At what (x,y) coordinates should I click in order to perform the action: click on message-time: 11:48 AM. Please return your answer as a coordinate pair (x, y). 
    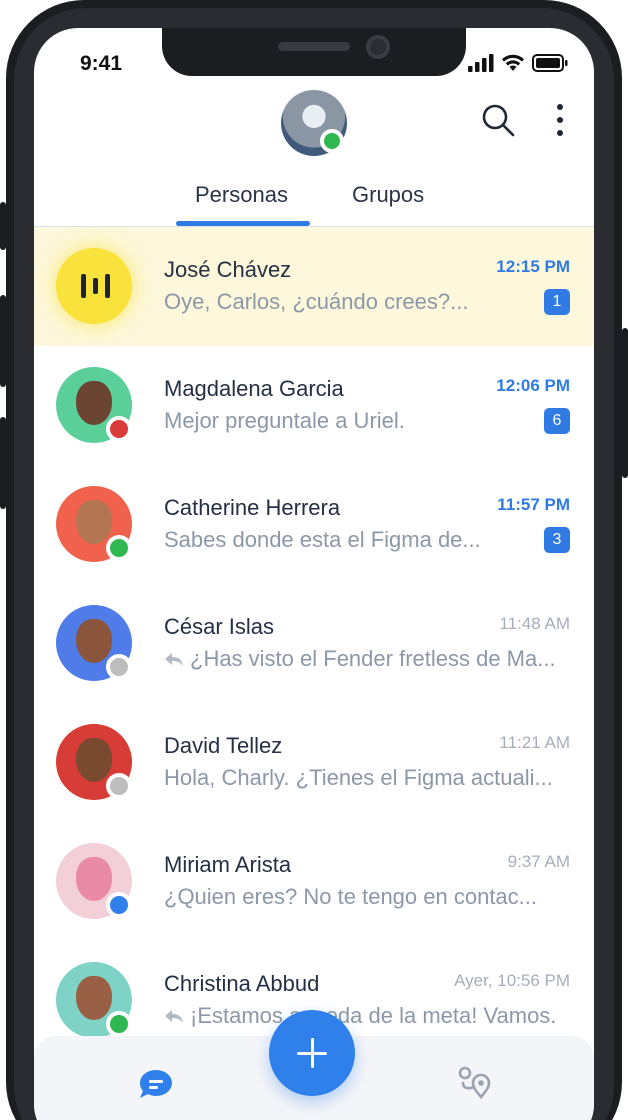
    Looking at the image, I should click on (534, 623).